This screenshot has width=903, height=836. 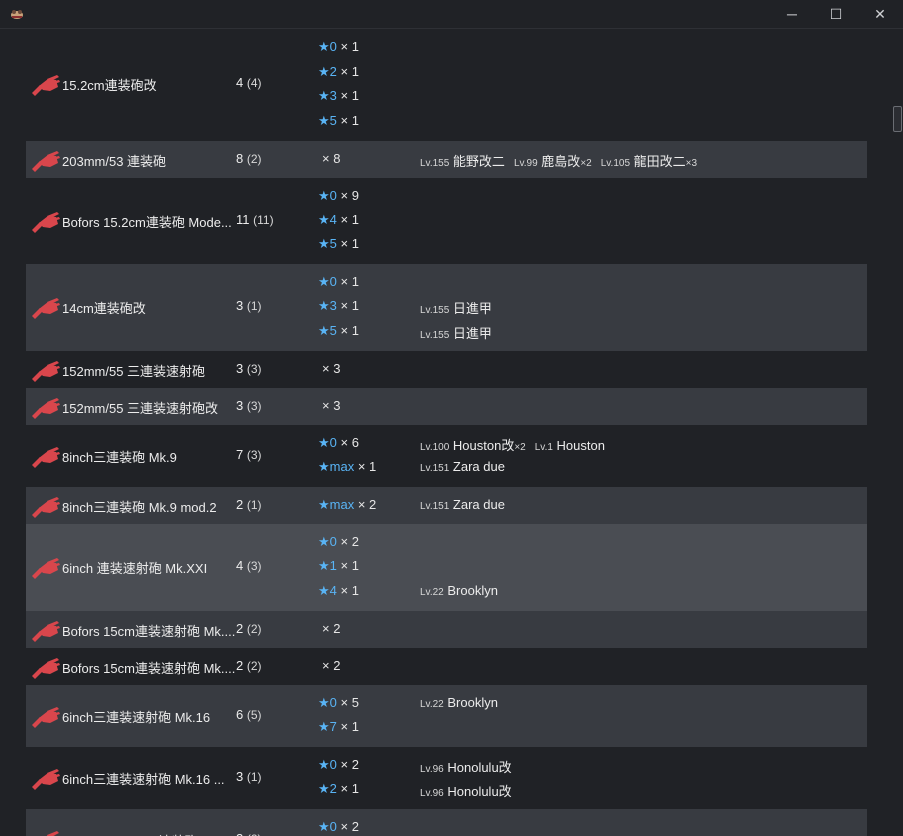 I want to click on improvement-level: ★3 × 1, so click(x=338, y=306).